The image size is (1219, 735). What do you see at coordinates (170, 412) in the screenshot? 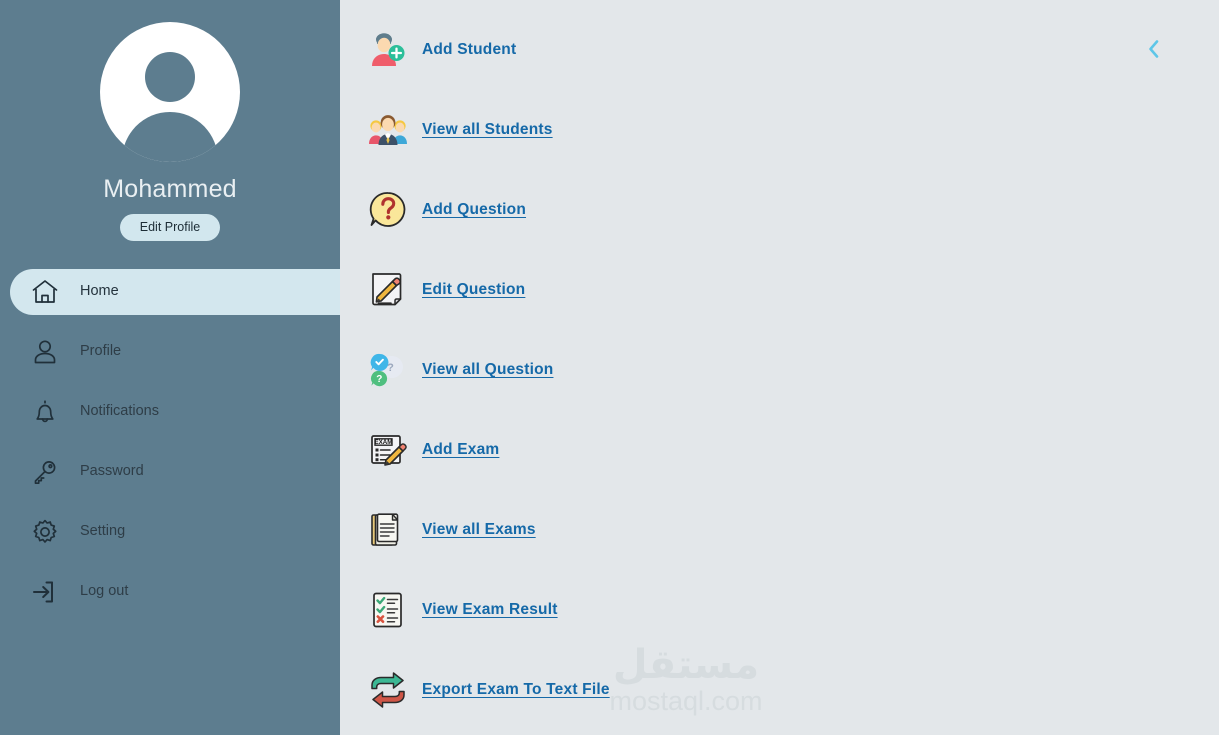
I see `sidebar-item-notifications: Notifications` at bounding box center [170, 412].